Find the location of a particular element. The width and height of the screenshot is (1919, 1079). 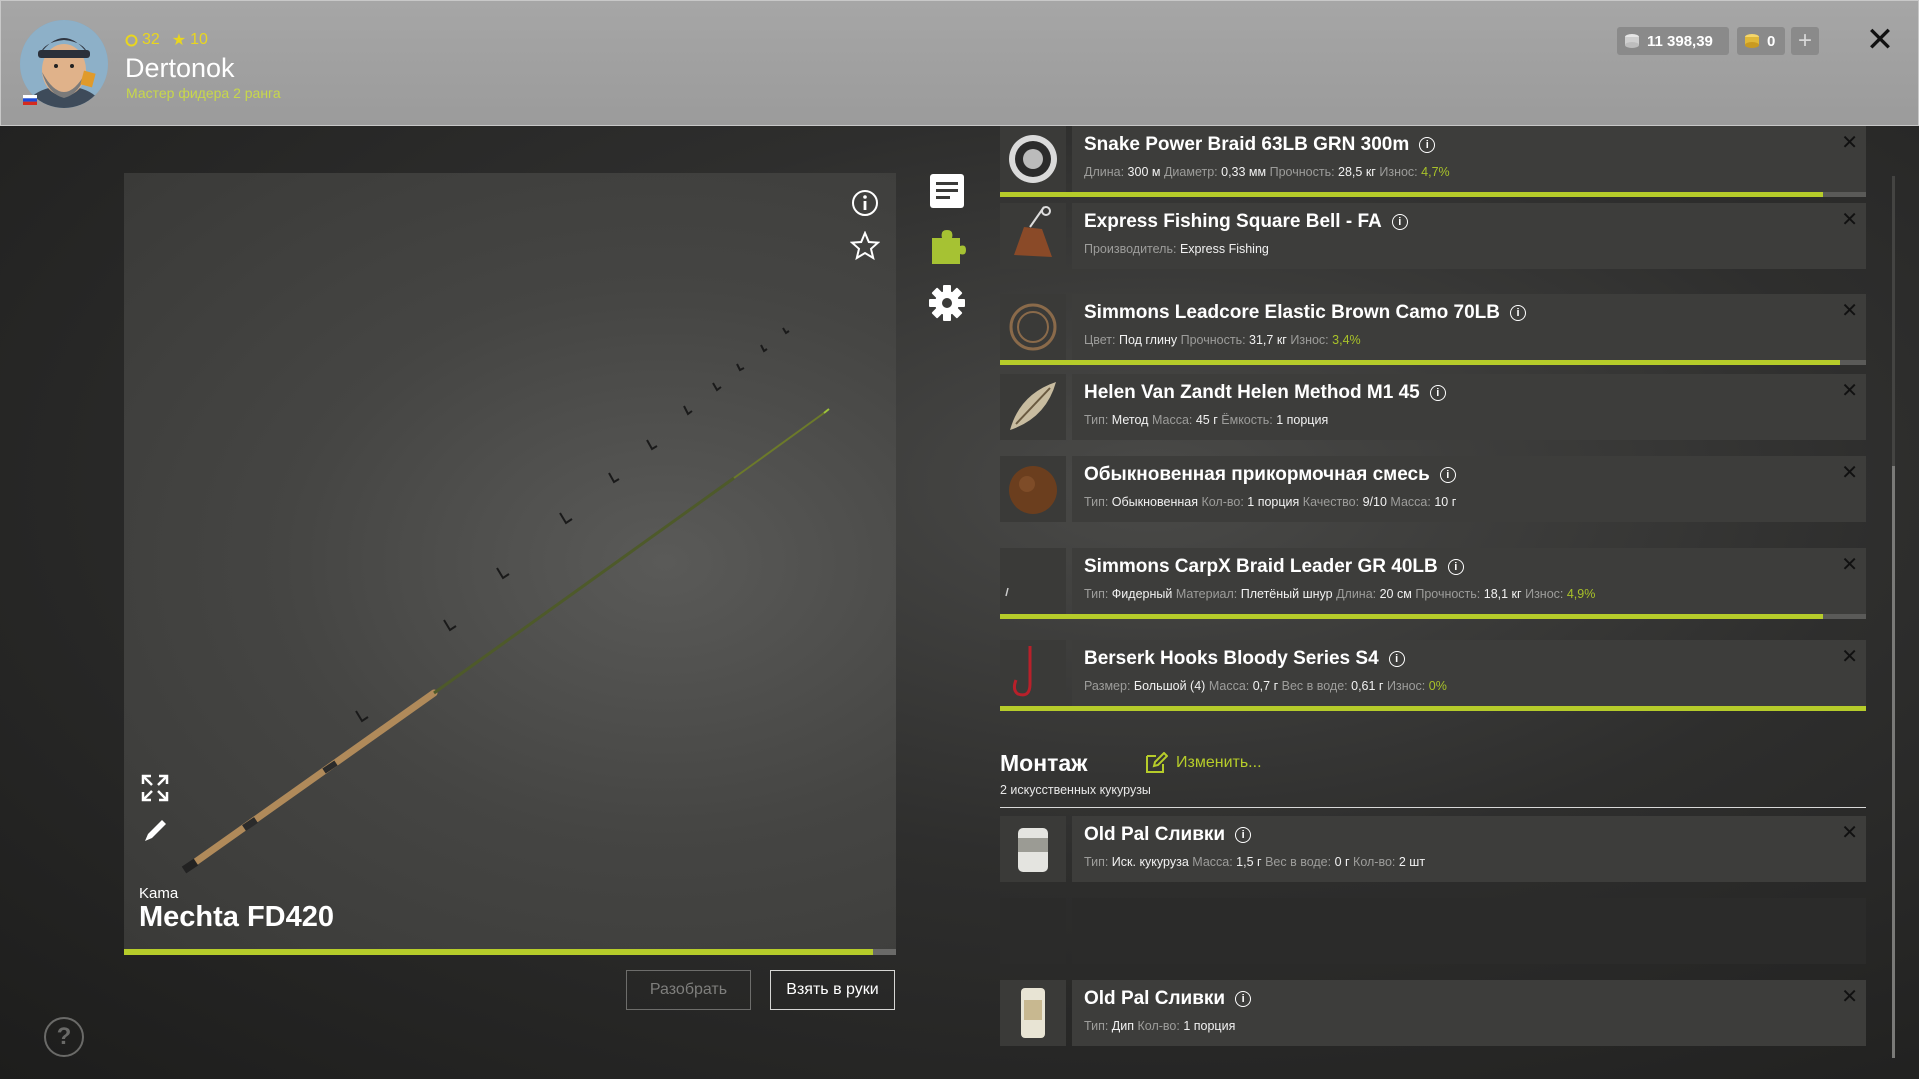

property-value: 28,5 кг is located at coordinates (1357, 172).